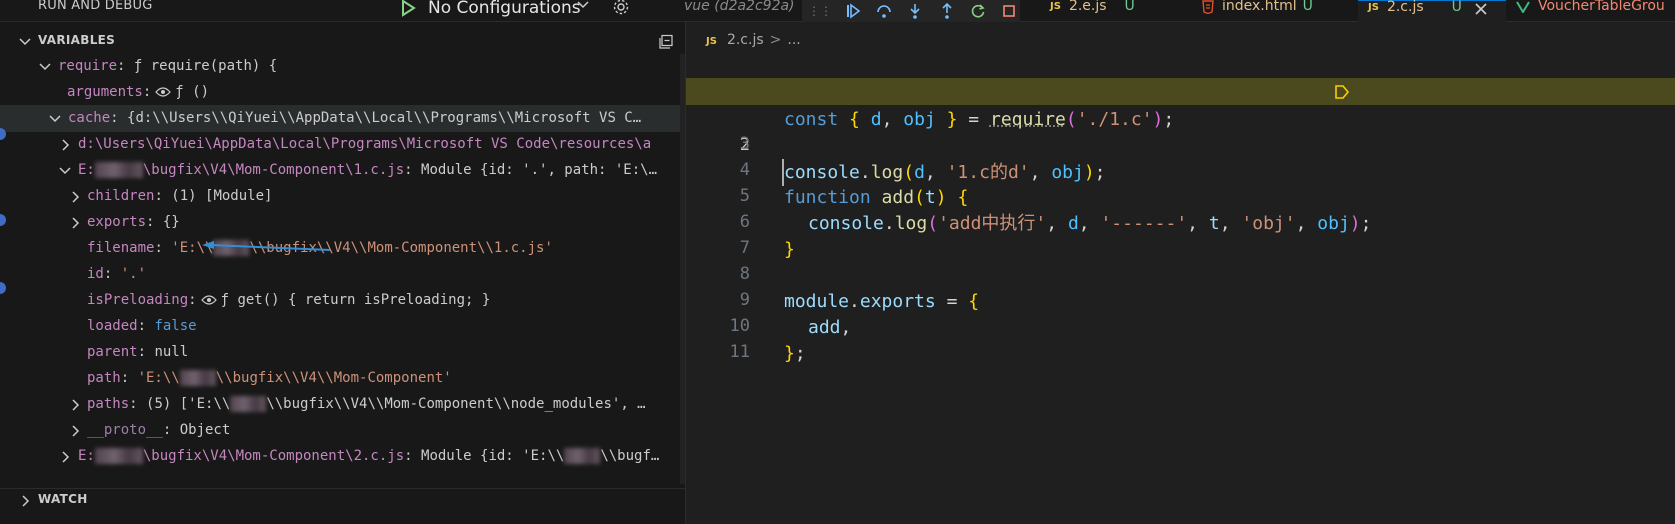  I want to click on variable-row-require: require: ƒ require(path) {, so click(341, 66).